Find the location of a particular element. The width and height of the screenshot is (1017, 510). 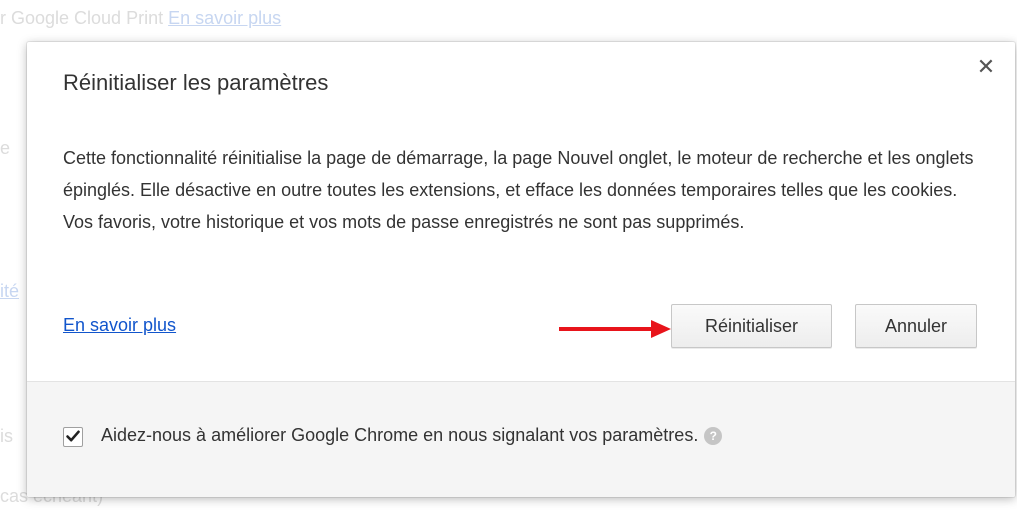

cancel-button: Annuler is located at coordinates (916, 326).